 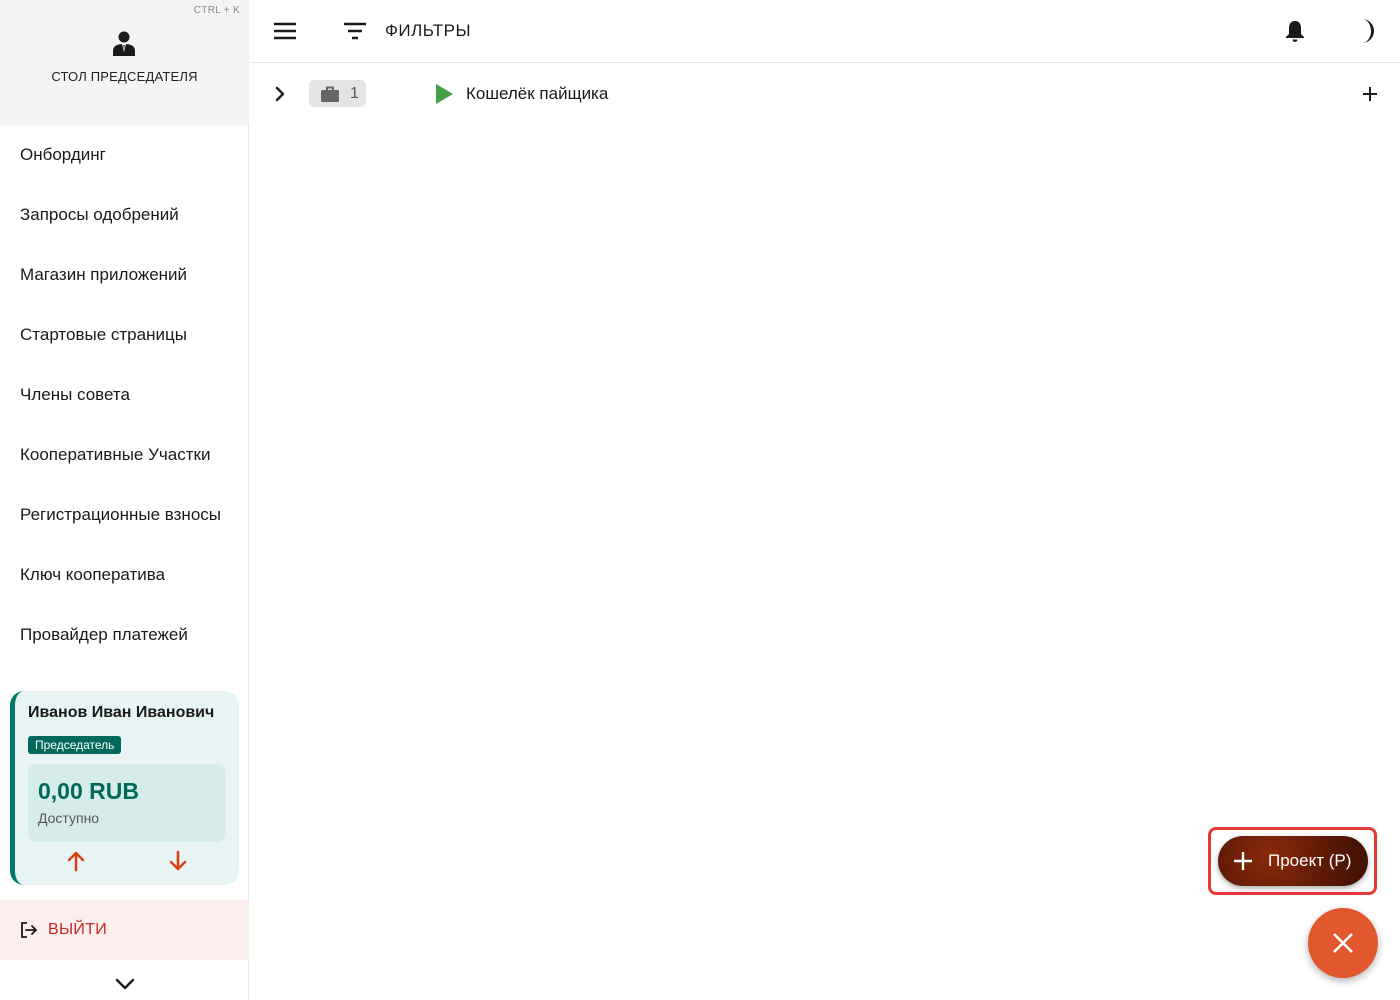 What do you see at coordinates (124, 515) in the screenshot?
I see `sidebar-item-registration-fees: Регистрационные взносы` at bounding box center [124, 515].